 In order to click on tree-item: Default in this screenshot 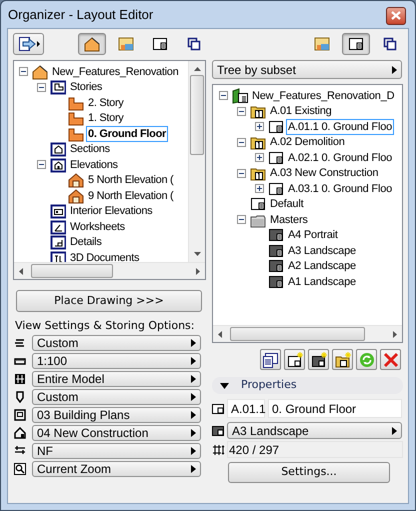, I will do `click(287, 204)`.